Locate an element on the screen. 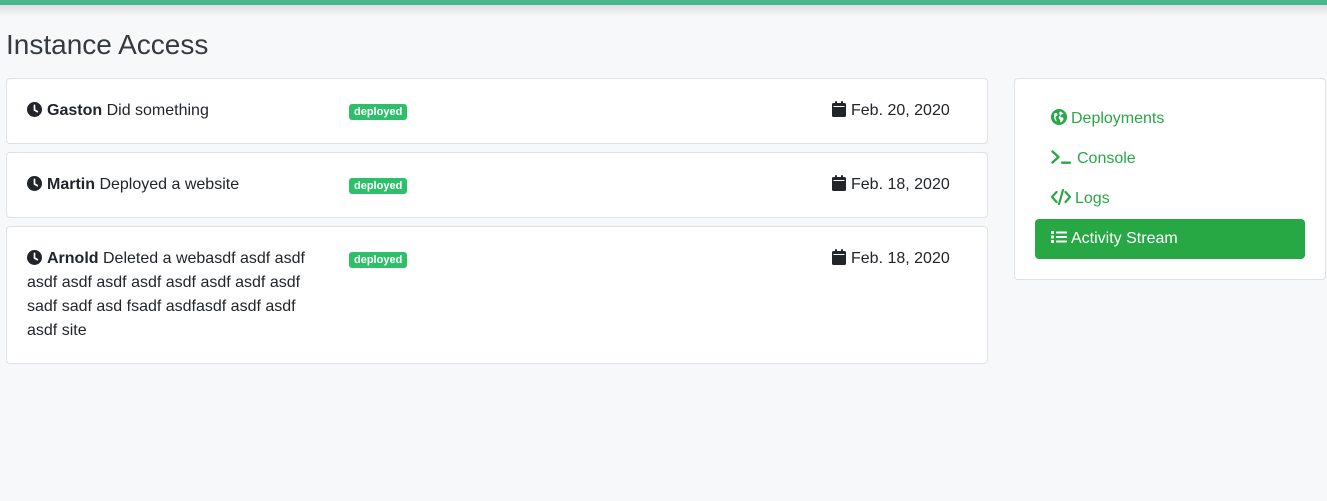  activity-user: Gaston is located at coordinates (75, 110).